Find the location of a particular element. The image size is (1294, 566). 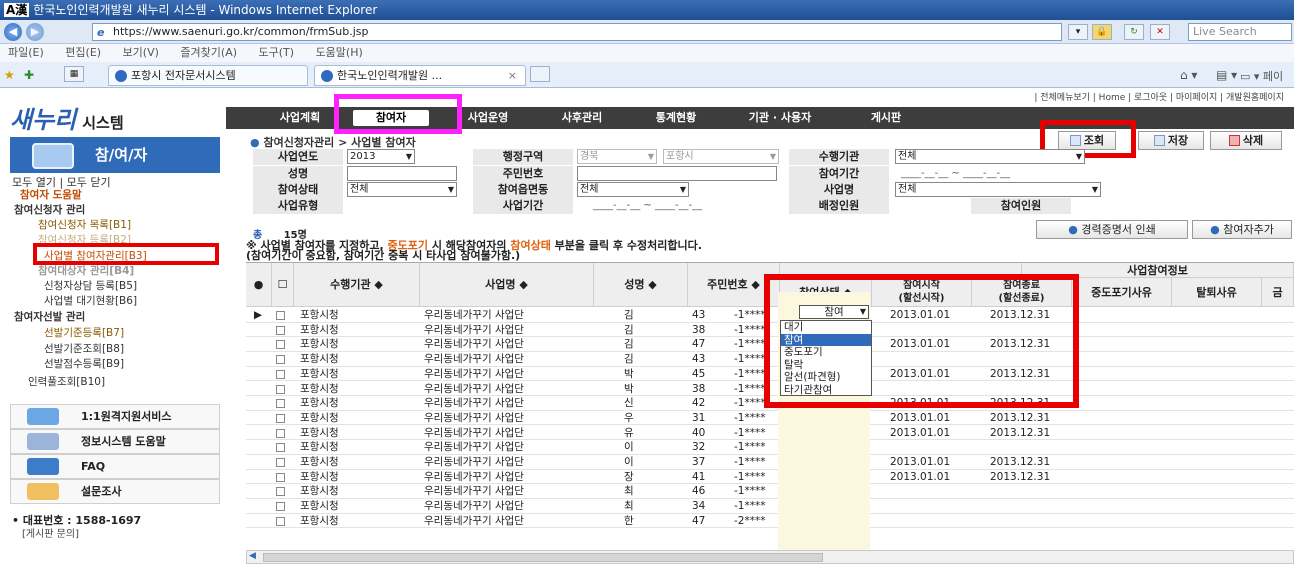

rrn-input is located at coordinates (677, 173).